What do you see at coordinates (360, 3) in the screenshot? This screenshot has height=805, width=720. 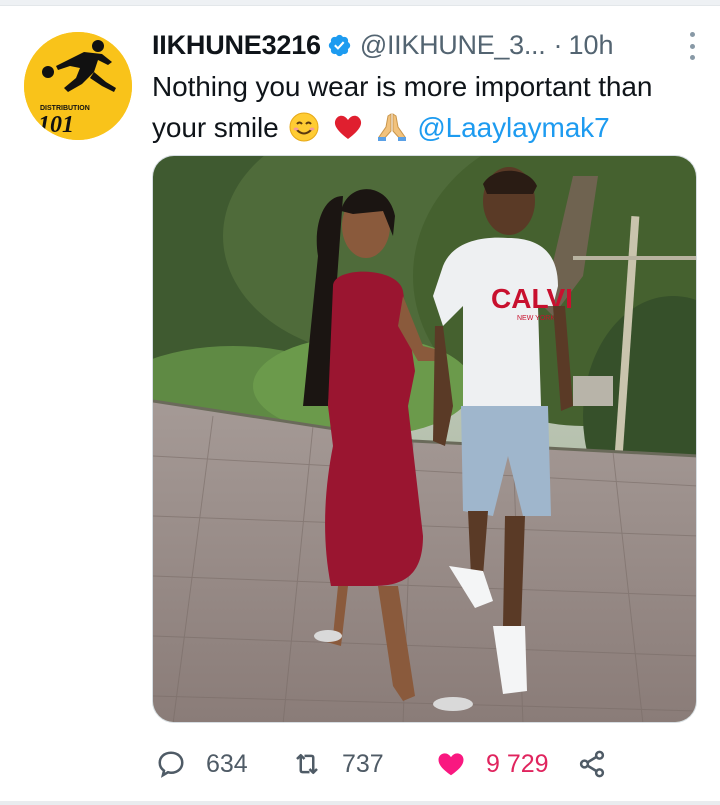 I see `top-divider` at bounding box center [360, 3].